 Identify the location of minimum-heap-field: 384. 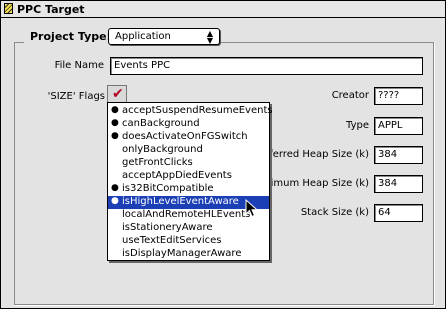
(398, 184).